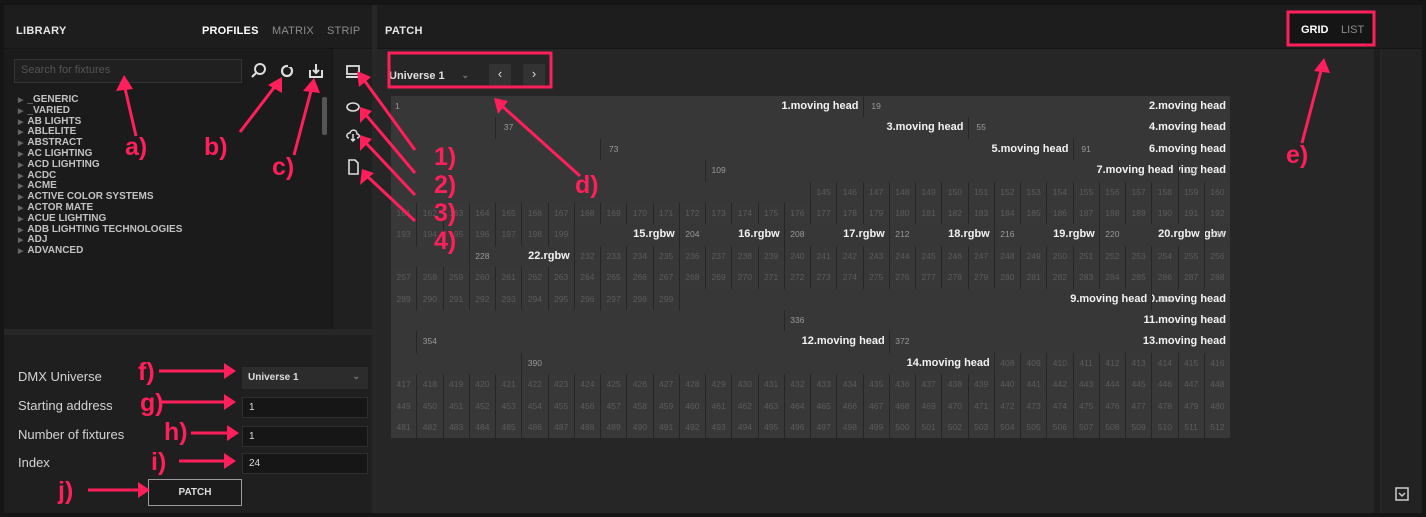  What do you see at coordinates (587, 214) in the screenshot?
I see `dmx-channel-cell: 168` at bounding box center [587, 214].